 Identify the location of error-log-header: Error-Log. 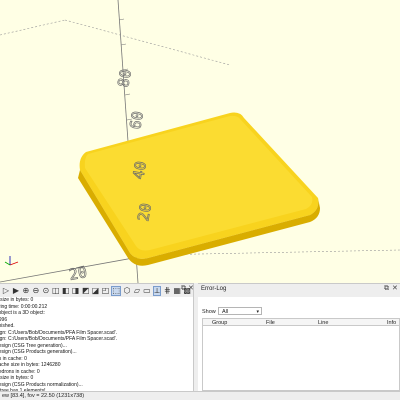
(299, 290).